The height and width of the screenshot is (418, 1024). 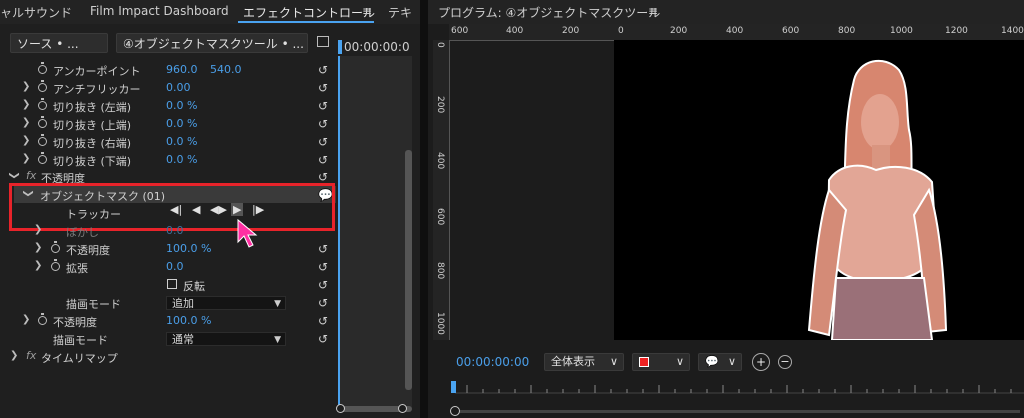 What do you see at coordinates (402, 408) in the screenshot?
I see `zoom-handle-right` at bounding box center [402, 408].